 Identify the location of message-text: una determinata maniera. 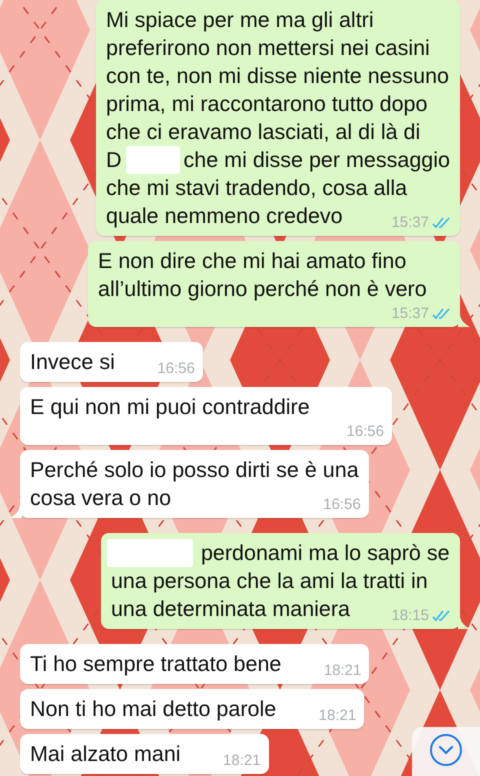
(230, 609).